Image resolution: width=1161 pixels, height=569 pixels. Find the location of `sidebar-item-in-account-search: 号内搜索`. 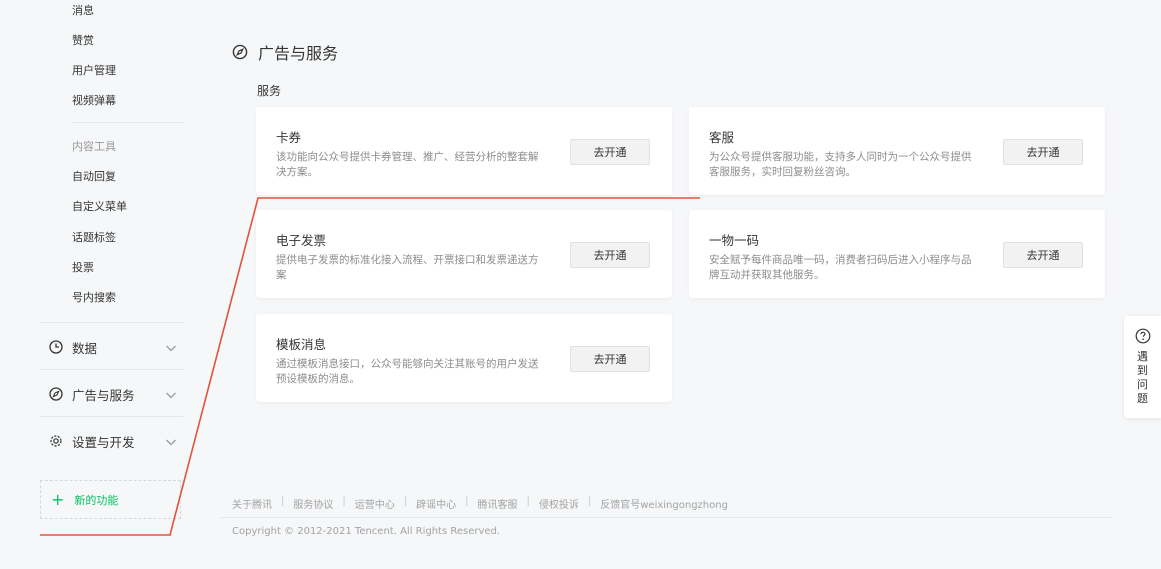

sidebar-item-in-account-search: 号内搜索 is located at coordinates (94, 297).